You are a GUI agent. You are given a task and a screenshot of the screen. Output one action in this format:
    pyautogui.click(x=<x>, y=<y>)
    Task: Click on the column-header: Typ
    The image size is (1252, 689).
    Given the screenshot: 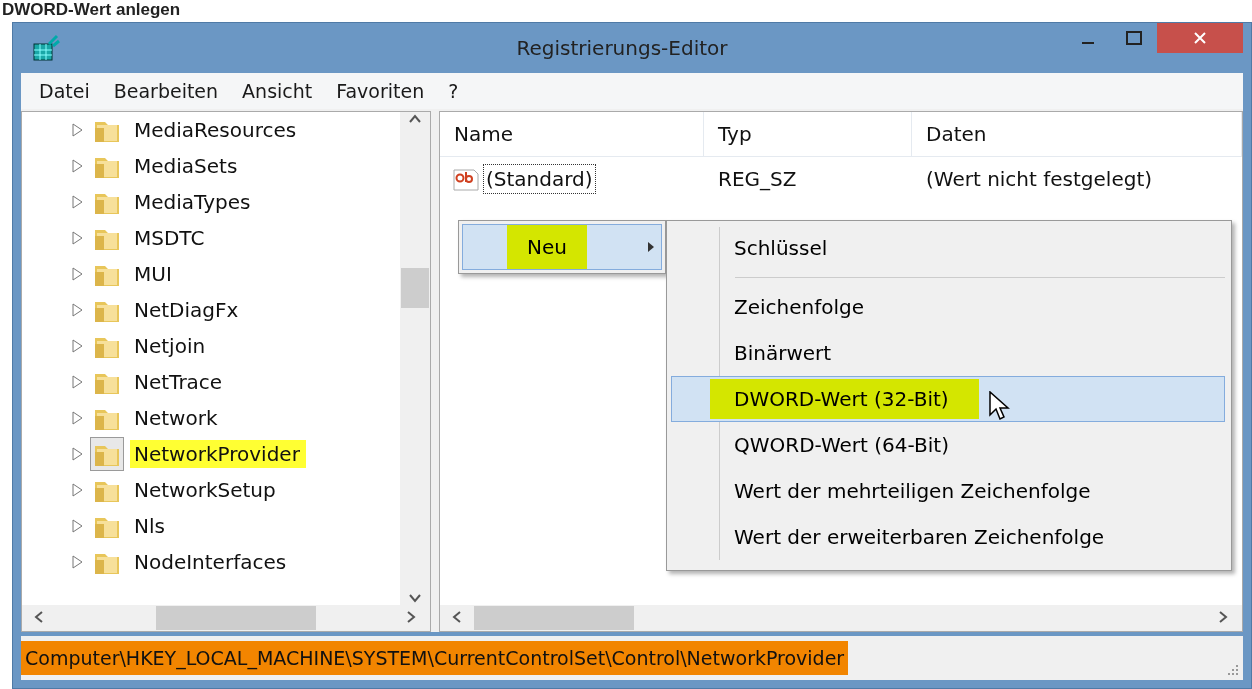 What is the action you would take?
    pyautogui.click(x=808, y=134)
    